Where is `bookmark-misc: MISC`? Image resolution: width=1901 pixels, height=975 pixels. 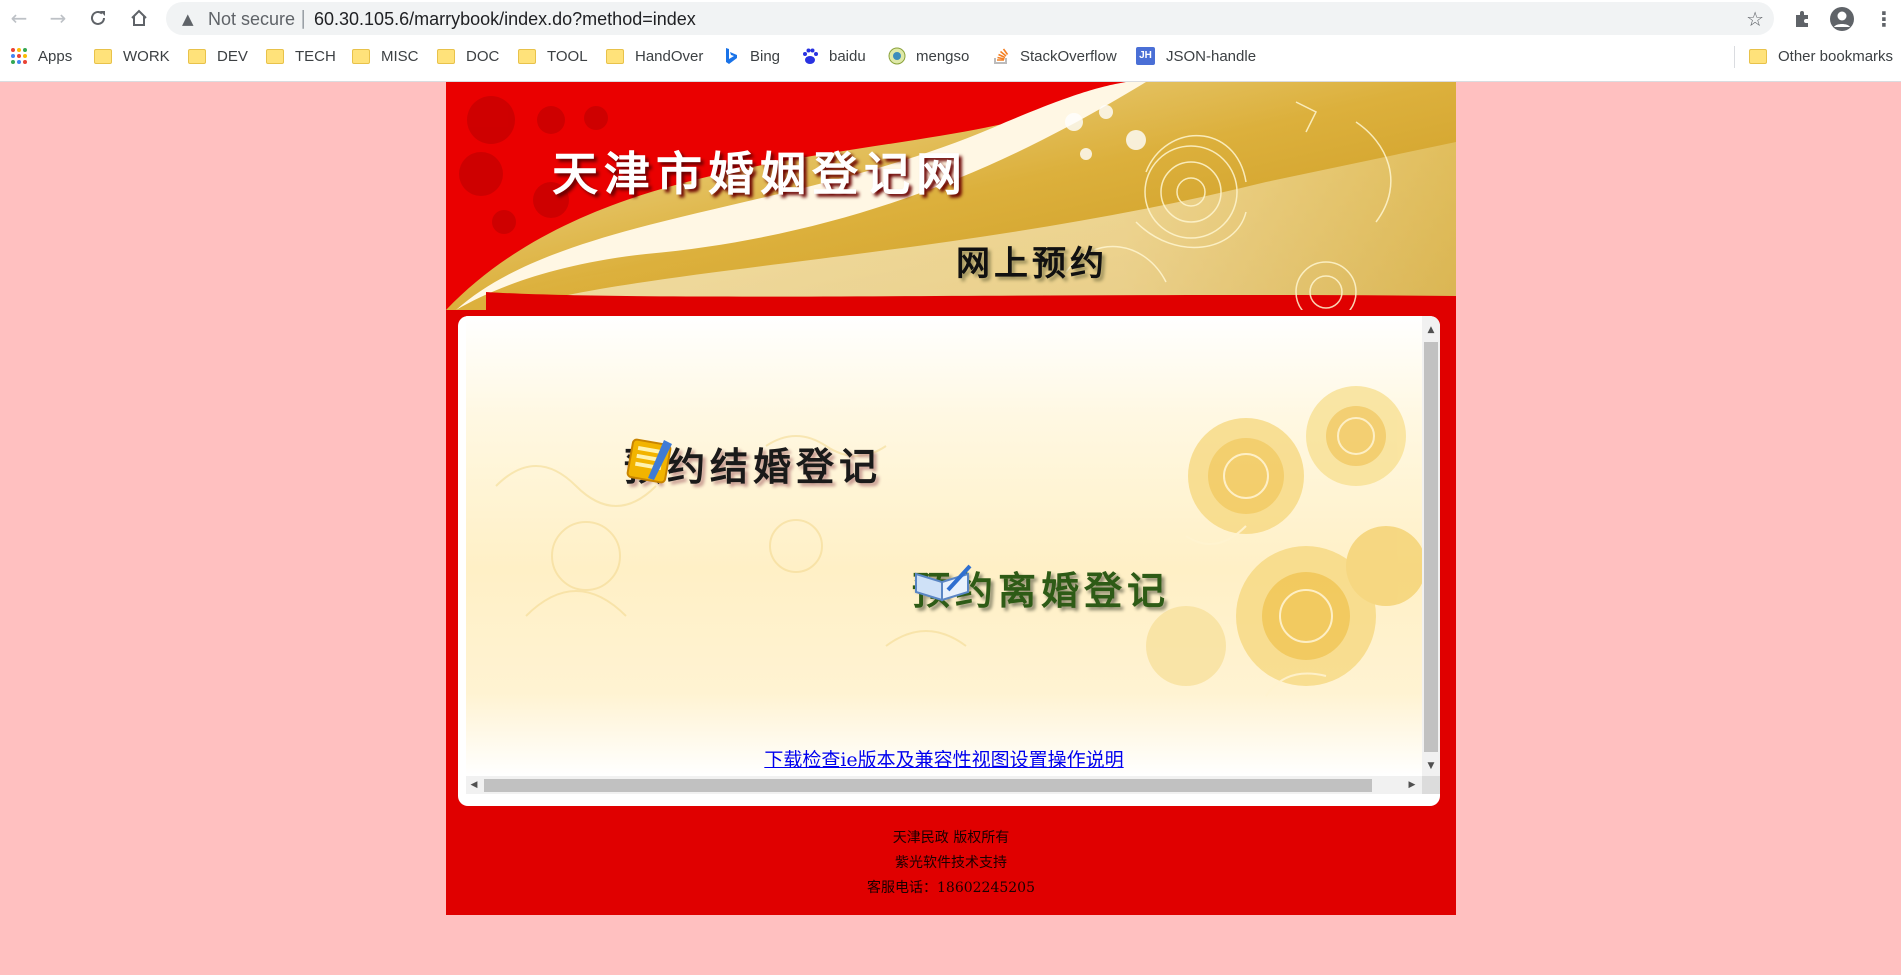
bookmark-misc: MISC is located at coordinates (385, 56).